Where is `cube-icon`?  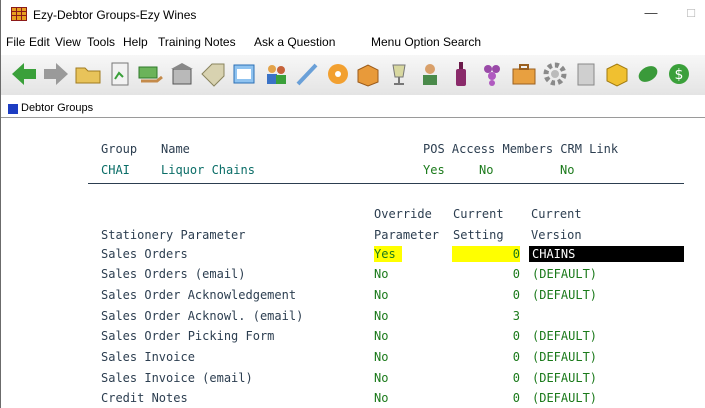 cube-icon is located at coordinates (617, 74).